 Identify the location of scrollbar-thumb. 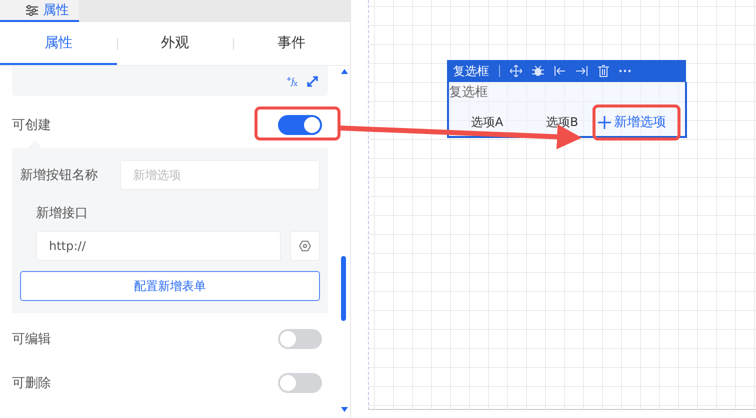
(343, 288).